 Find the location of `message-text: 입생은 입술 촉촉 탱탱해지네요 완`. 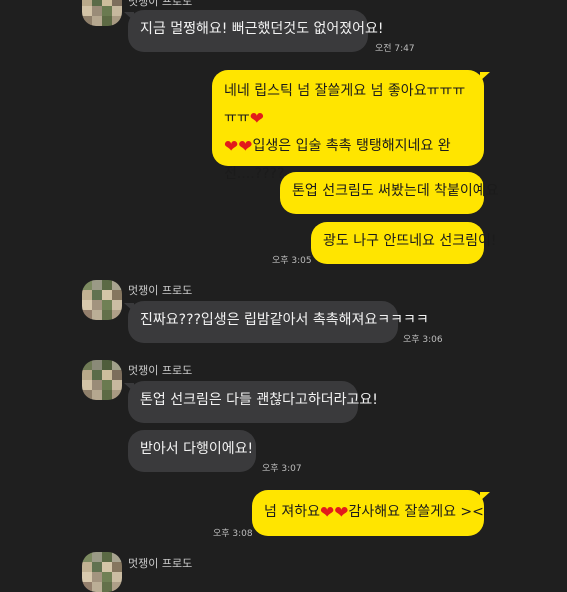

message-text: 입생은 입술 촉촉 탱탱해지네요 완 is located at coordinates (351, 146).